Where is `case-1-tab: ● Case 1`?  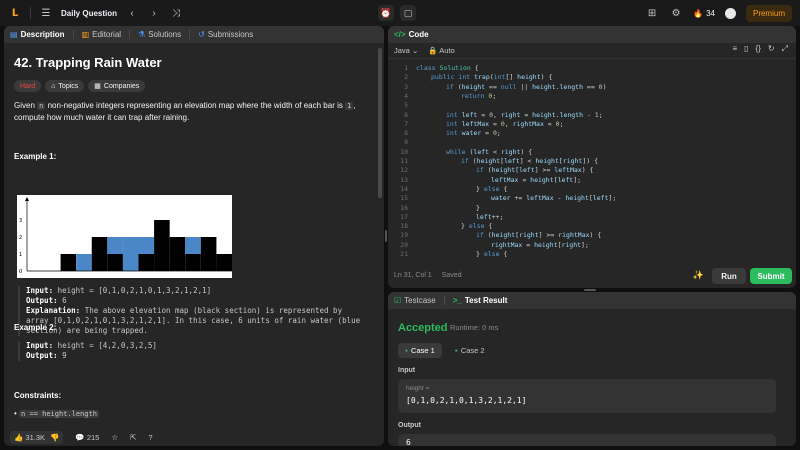
case-1-tab: ● Case 1 is located at coordinates (420, 350).